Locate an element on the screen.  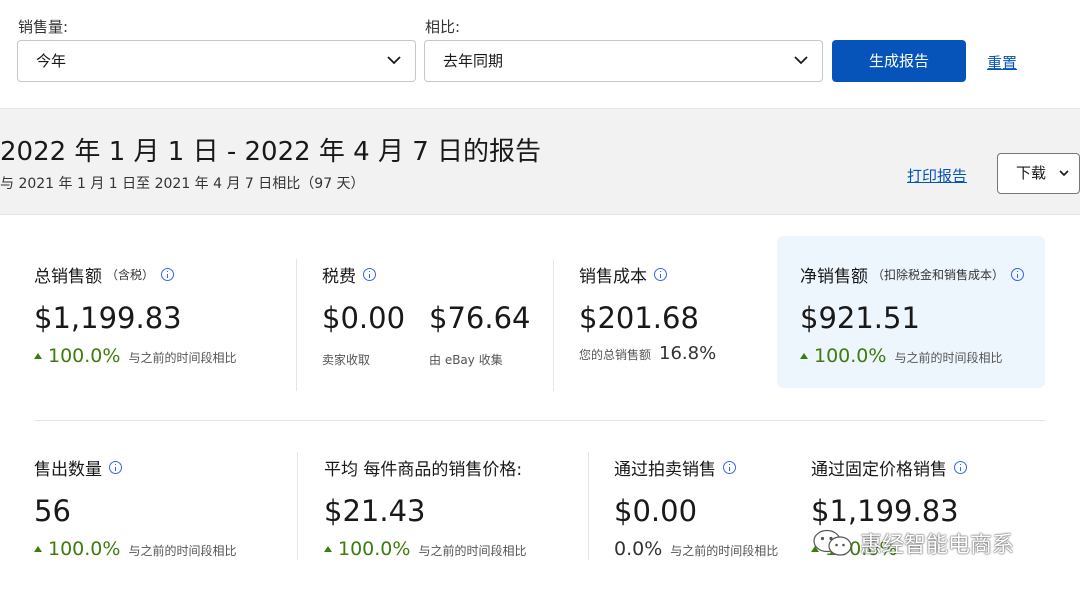
metric-change: 0.0% is located at coordinates (638, 549).